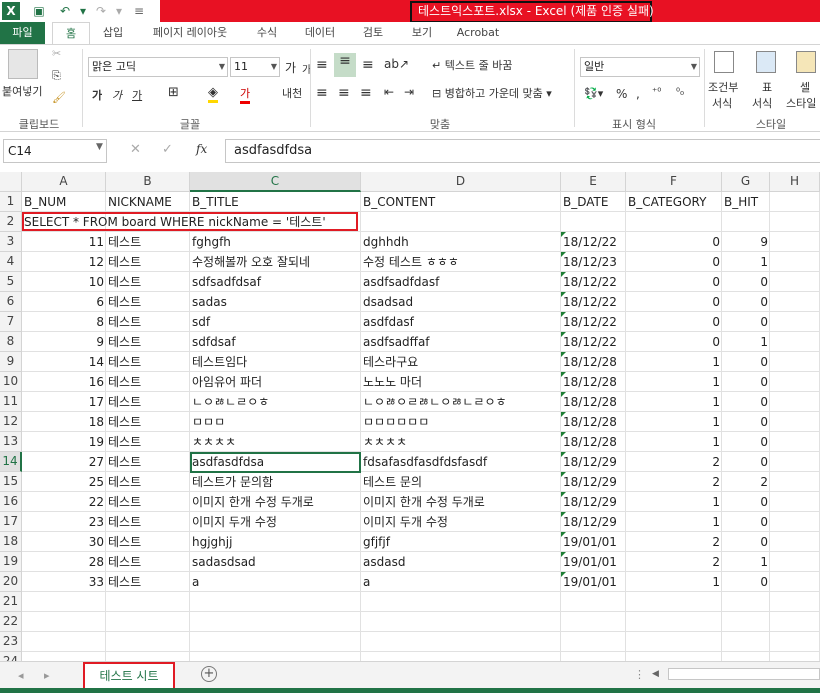 The image size is (820, 693). Describe the element at coordinates (366, 93) in the screenshot. I see `align-right-icon: ≡` at that location.